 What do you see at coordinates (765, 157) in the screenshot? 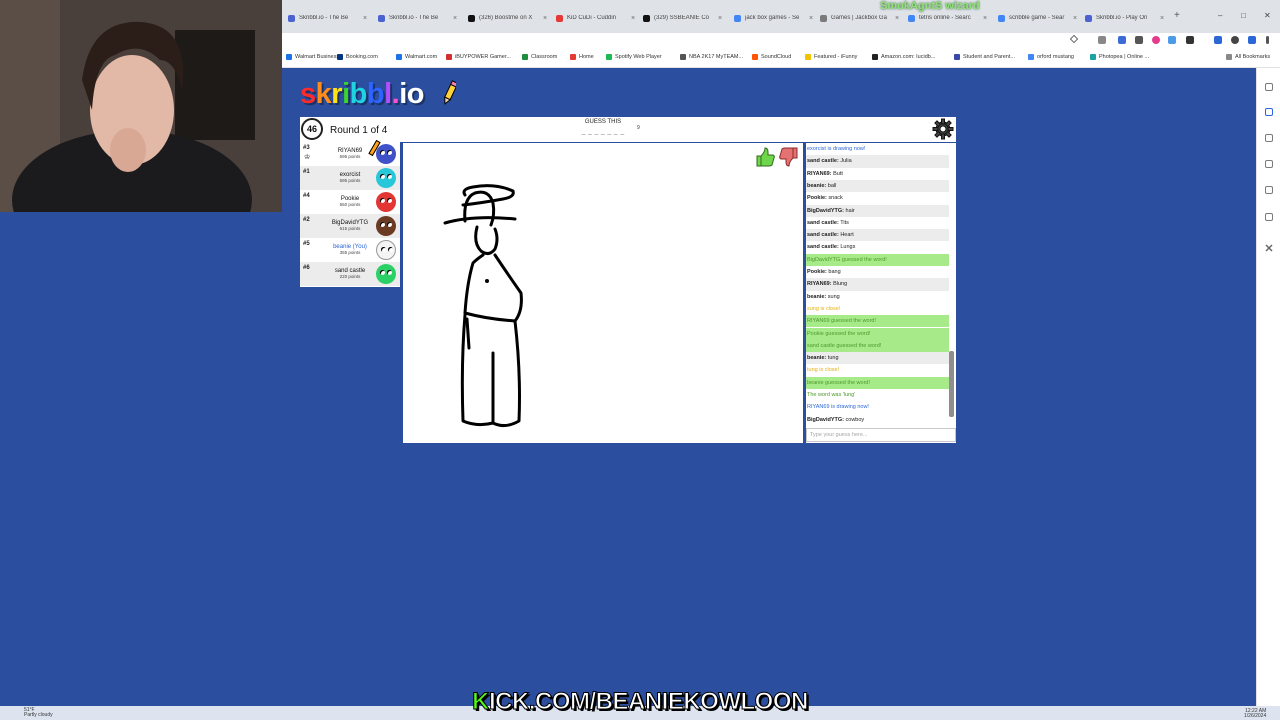
I see `thumbs-up-icon` at bounding box center [765, 157].